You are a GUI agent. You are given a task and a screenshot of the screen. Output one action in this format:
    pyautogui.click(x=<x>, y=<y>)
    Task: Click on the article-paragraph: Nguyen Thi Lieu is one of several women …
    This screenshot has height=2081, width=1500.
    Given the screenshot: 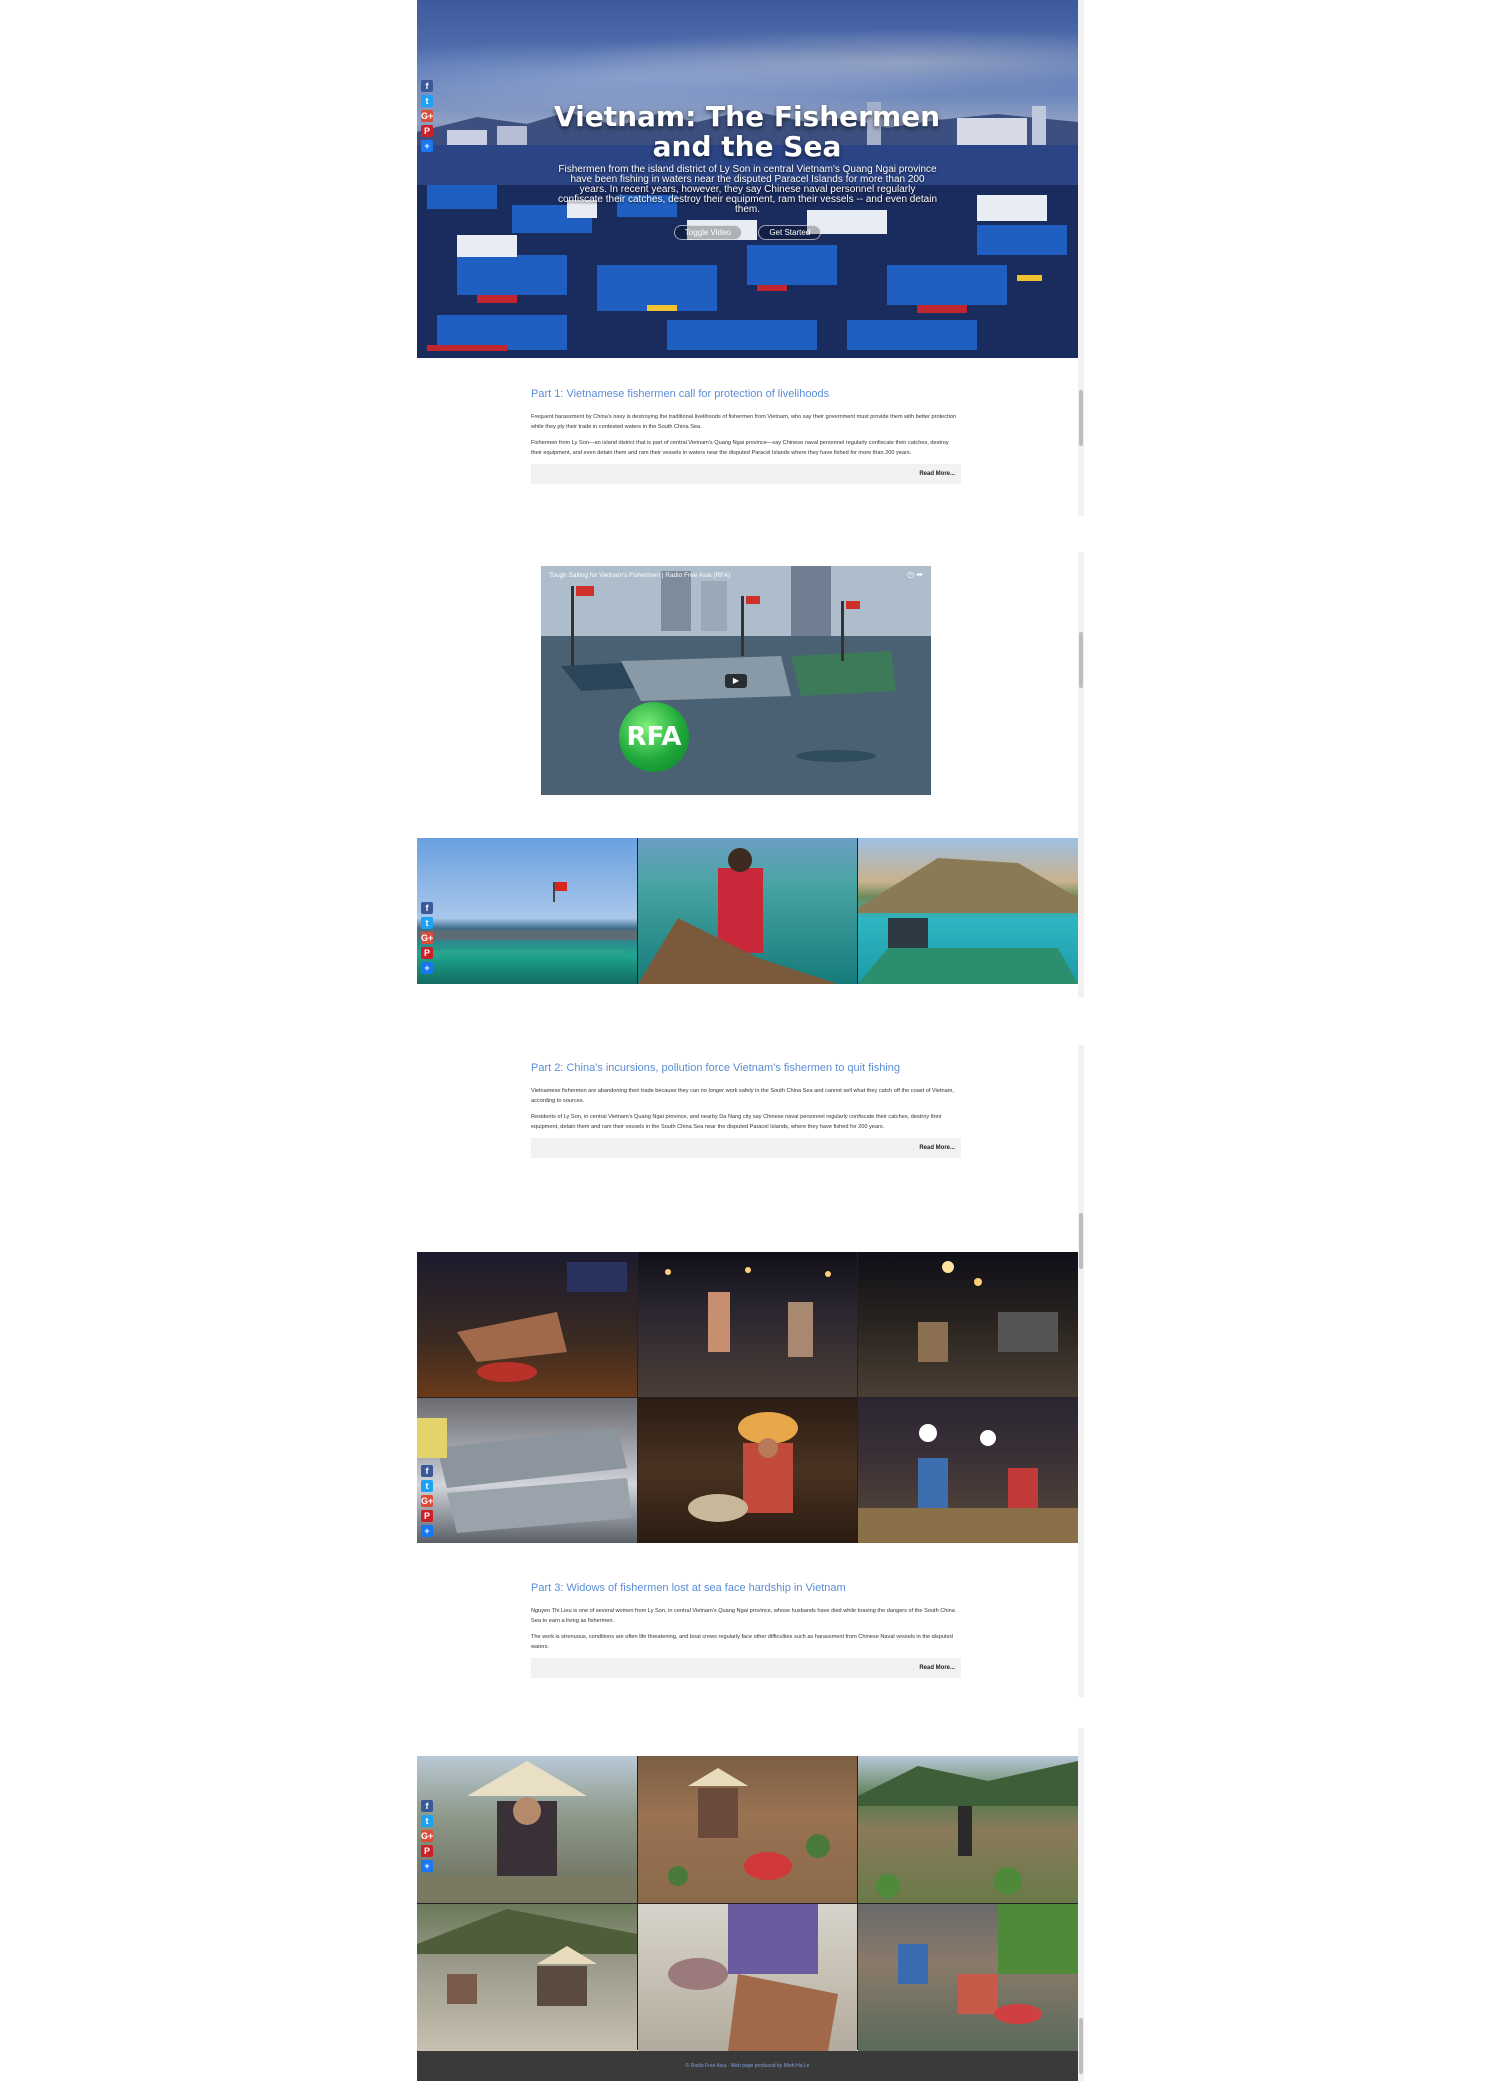 What is the action you would take?
    pyautogui.click(x=743, y=1616)
    